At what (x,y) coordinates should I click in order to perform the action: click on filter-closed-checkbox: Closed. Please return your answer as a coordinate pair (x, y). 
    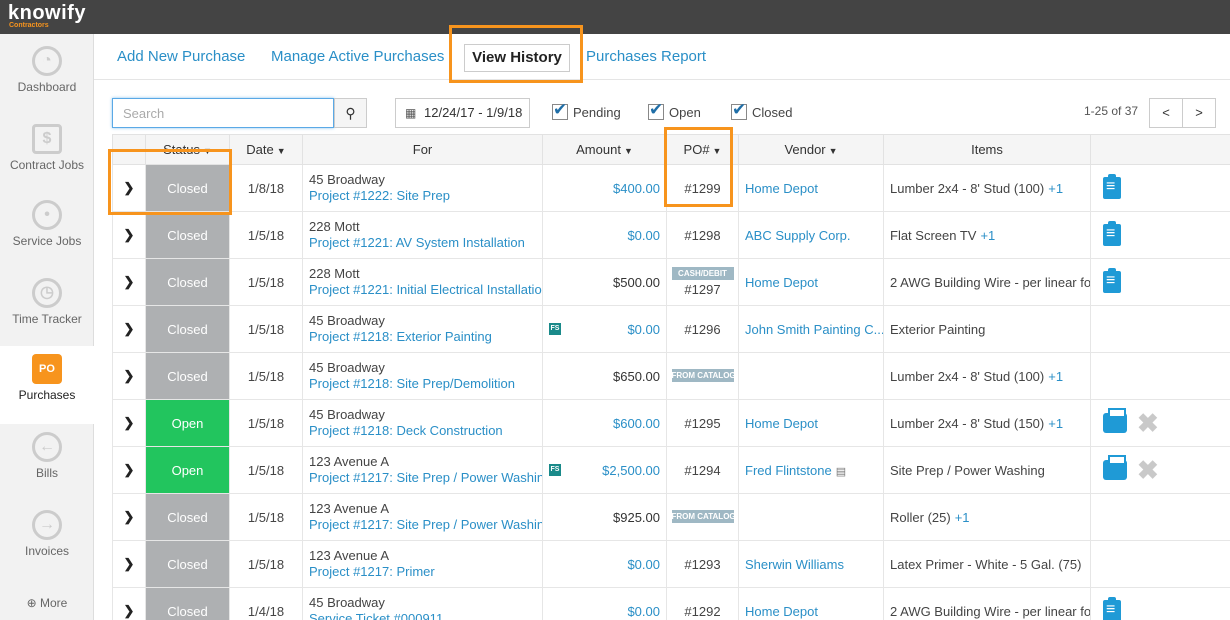
    Looking at the image, I should click on (761, 111).